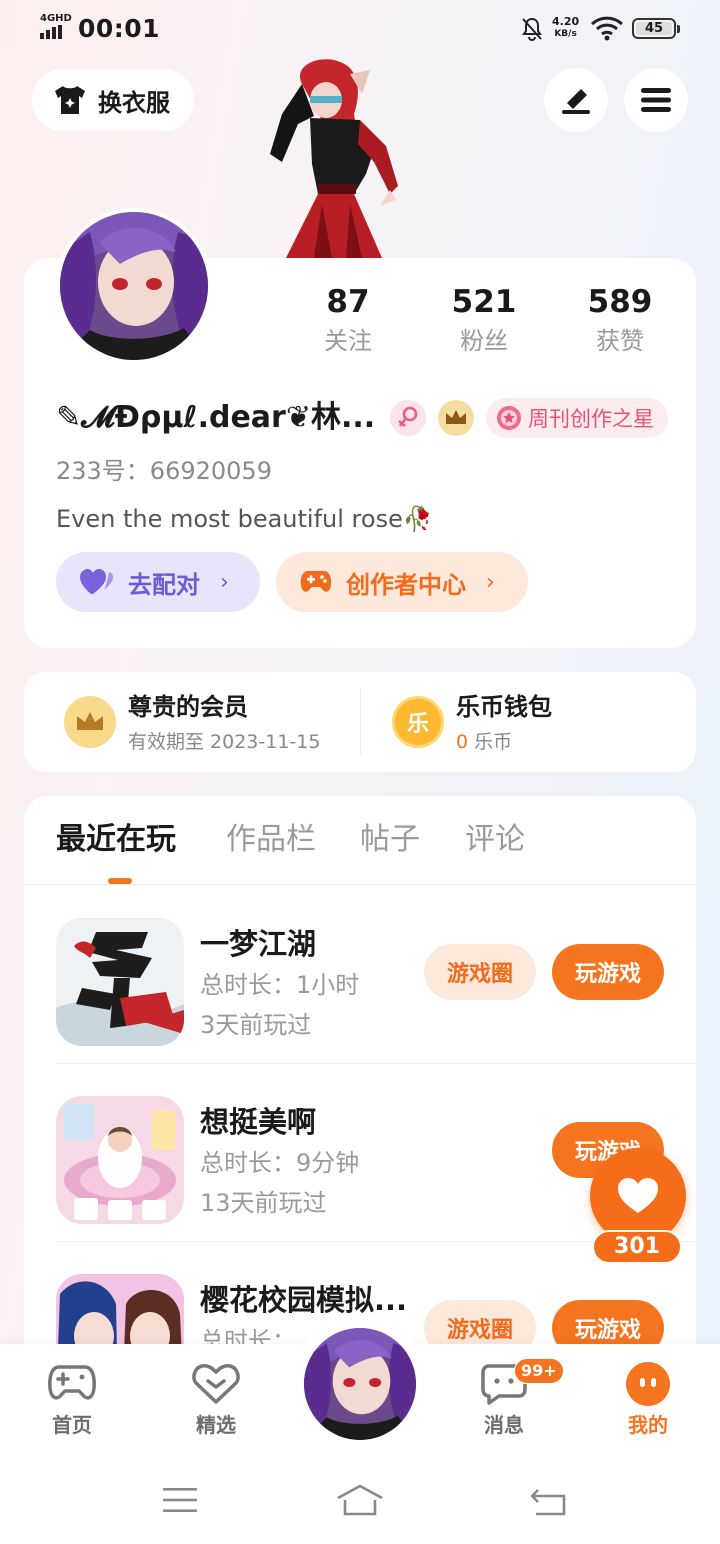 This screenshot has width=720, height=1544. Describe the element at coordinates (280, 985) in the screenshot. I see `game-duration: 总时长：1小时` at that location.